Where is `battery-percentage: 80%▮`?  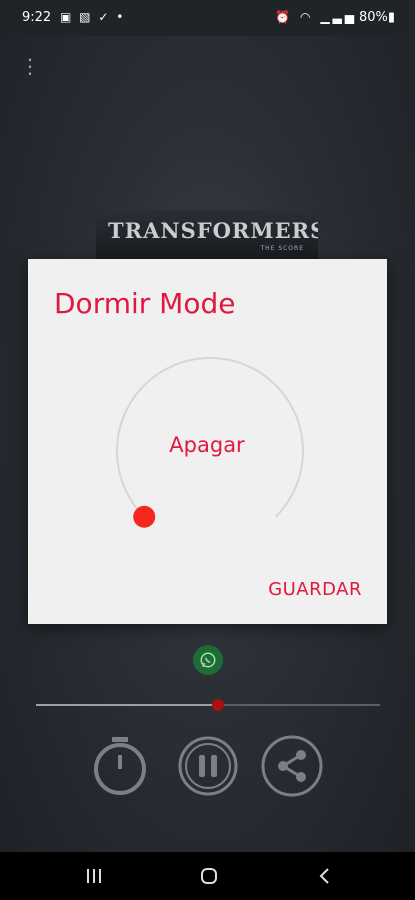 battery-percentage: 80%▮ is located at coordinates (376, 17).